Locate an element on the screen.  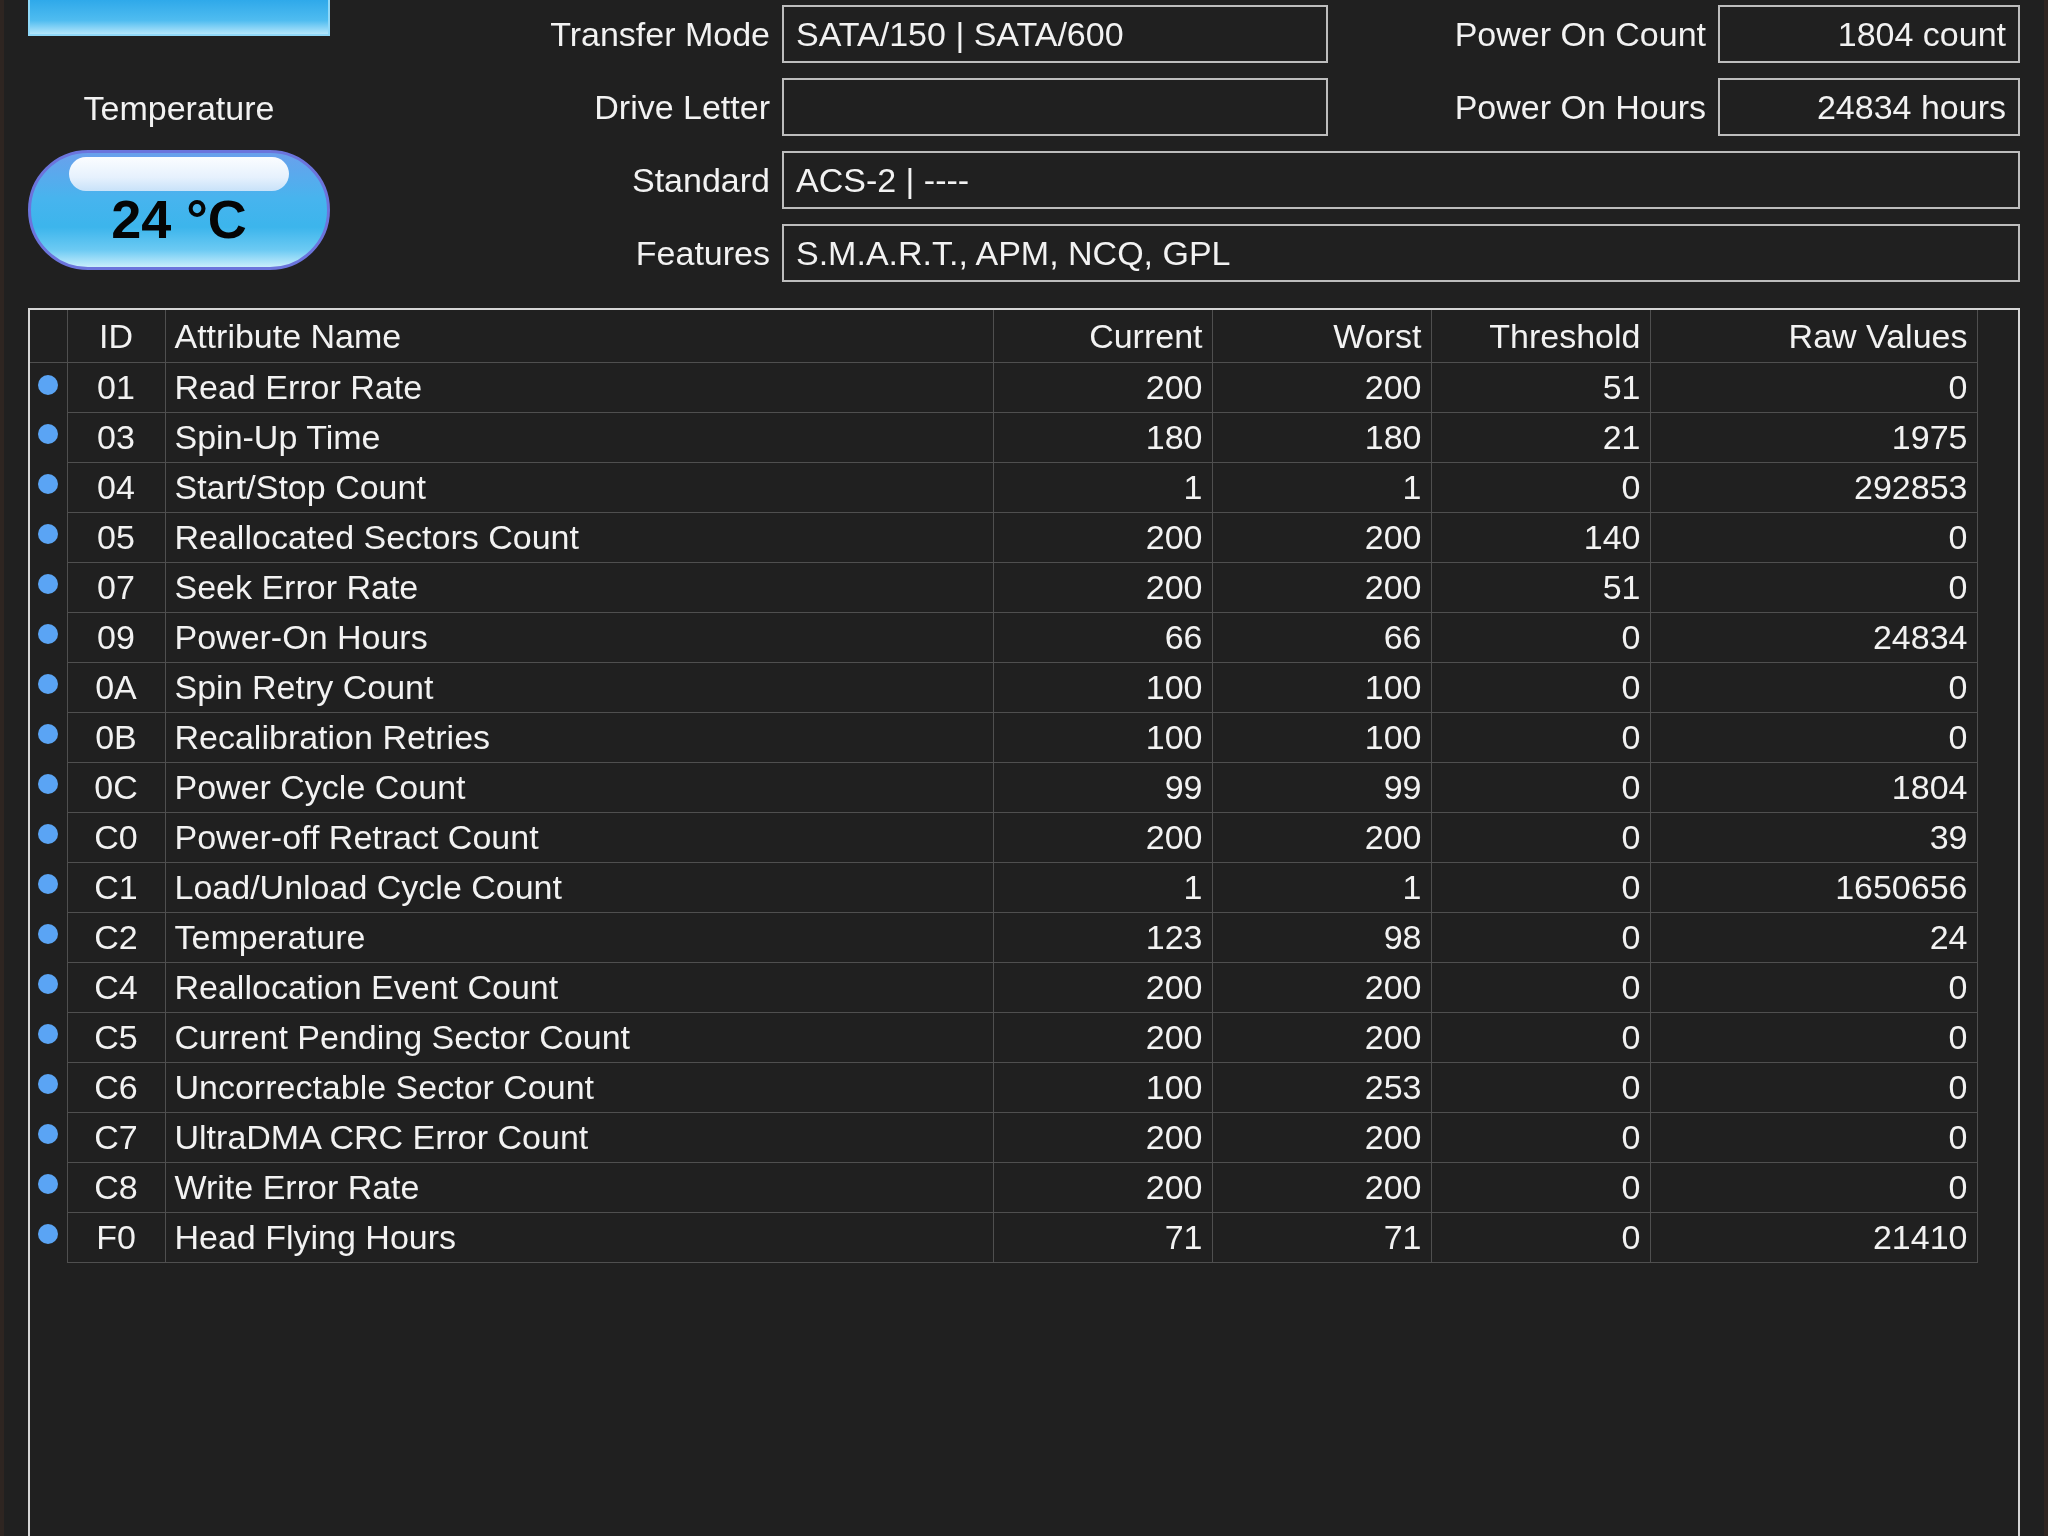
temperature-label: Temperature is located at coordinates (179, 108).